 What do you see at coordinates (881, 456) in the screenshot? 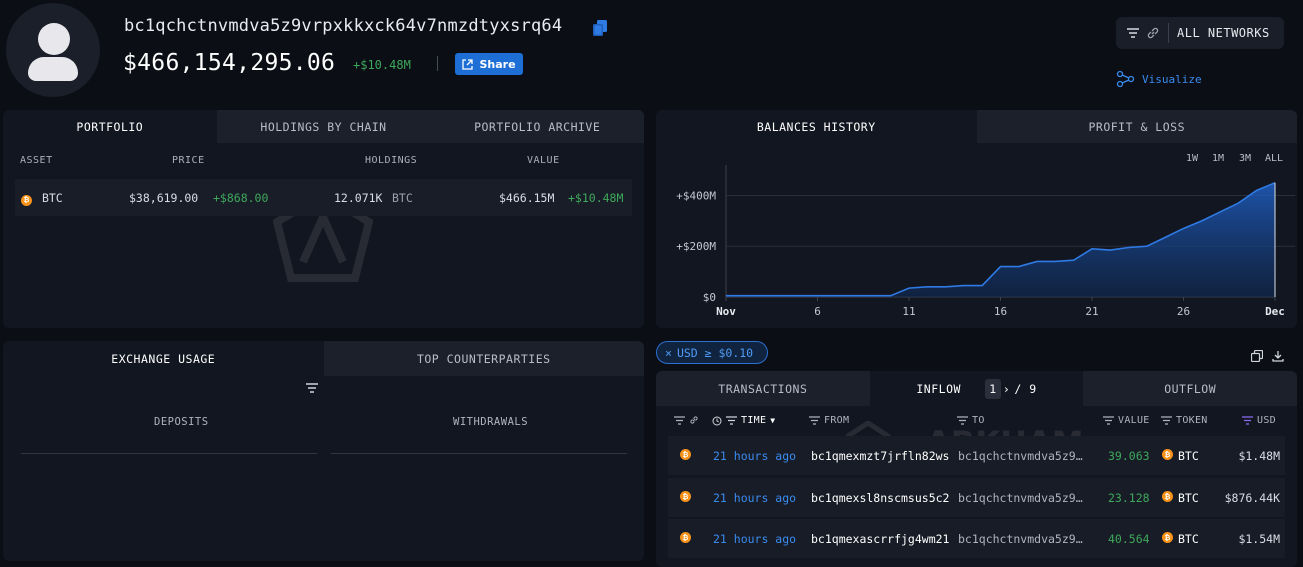
I see `tx-from: bc1qmexmzt7jrfln82ws` at bounding box center [881, 456].